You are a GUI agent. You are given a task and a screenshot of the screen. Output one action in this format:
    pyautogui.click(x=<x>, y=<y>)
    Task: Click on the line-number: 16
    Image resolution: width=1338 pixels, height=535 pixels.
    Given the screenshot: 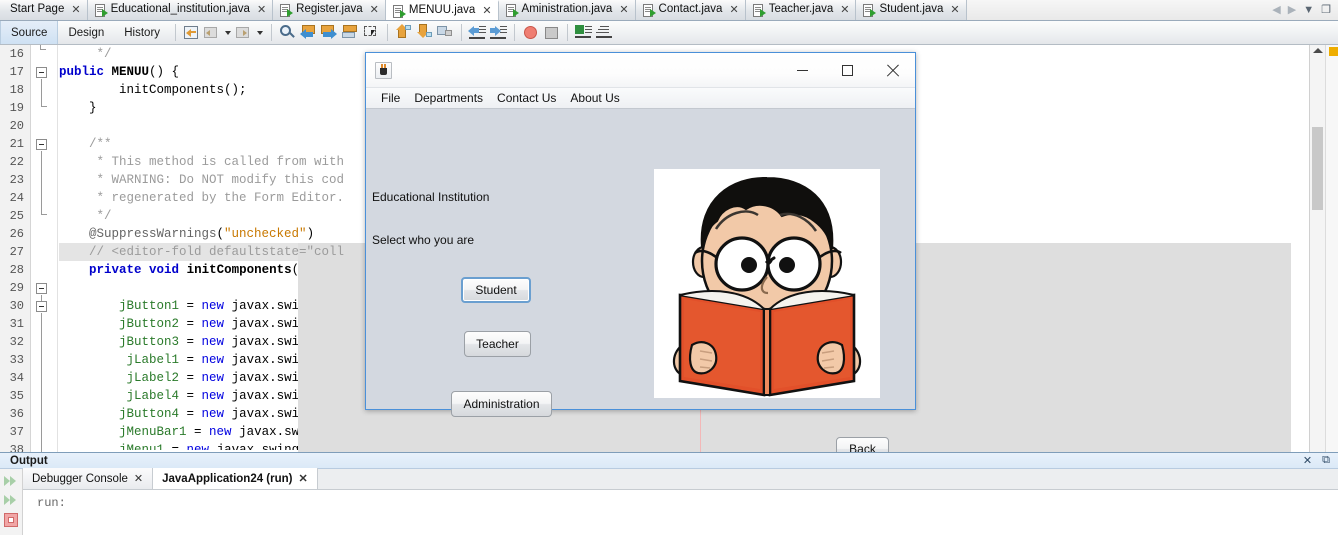 What is the action you would take?
    pyautogui.click(x=16, y=54)
    